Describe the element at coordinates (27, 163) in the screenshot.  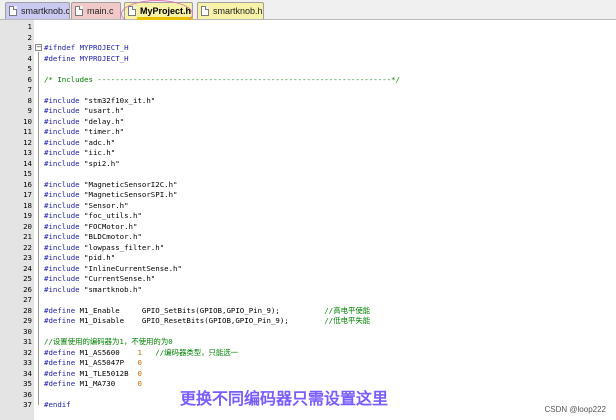
I see `line-number: 14` at that location.